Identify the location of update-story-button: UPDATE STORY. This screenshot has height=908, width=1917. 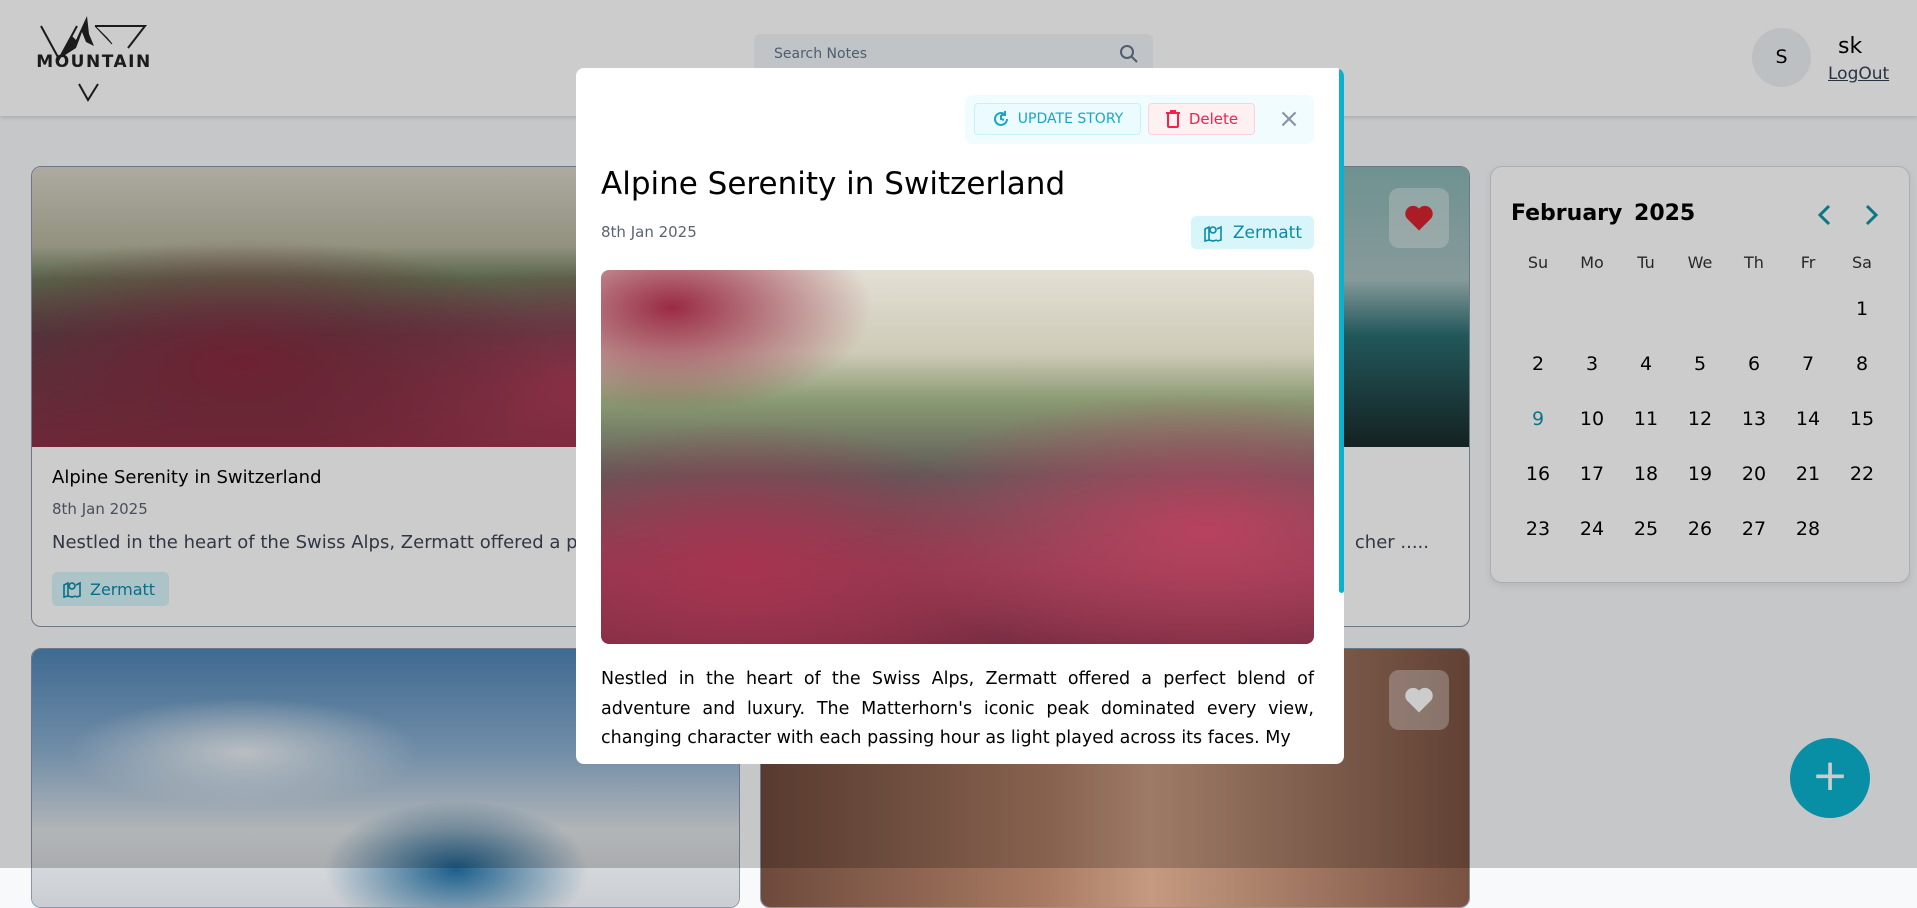
(1057, 119).